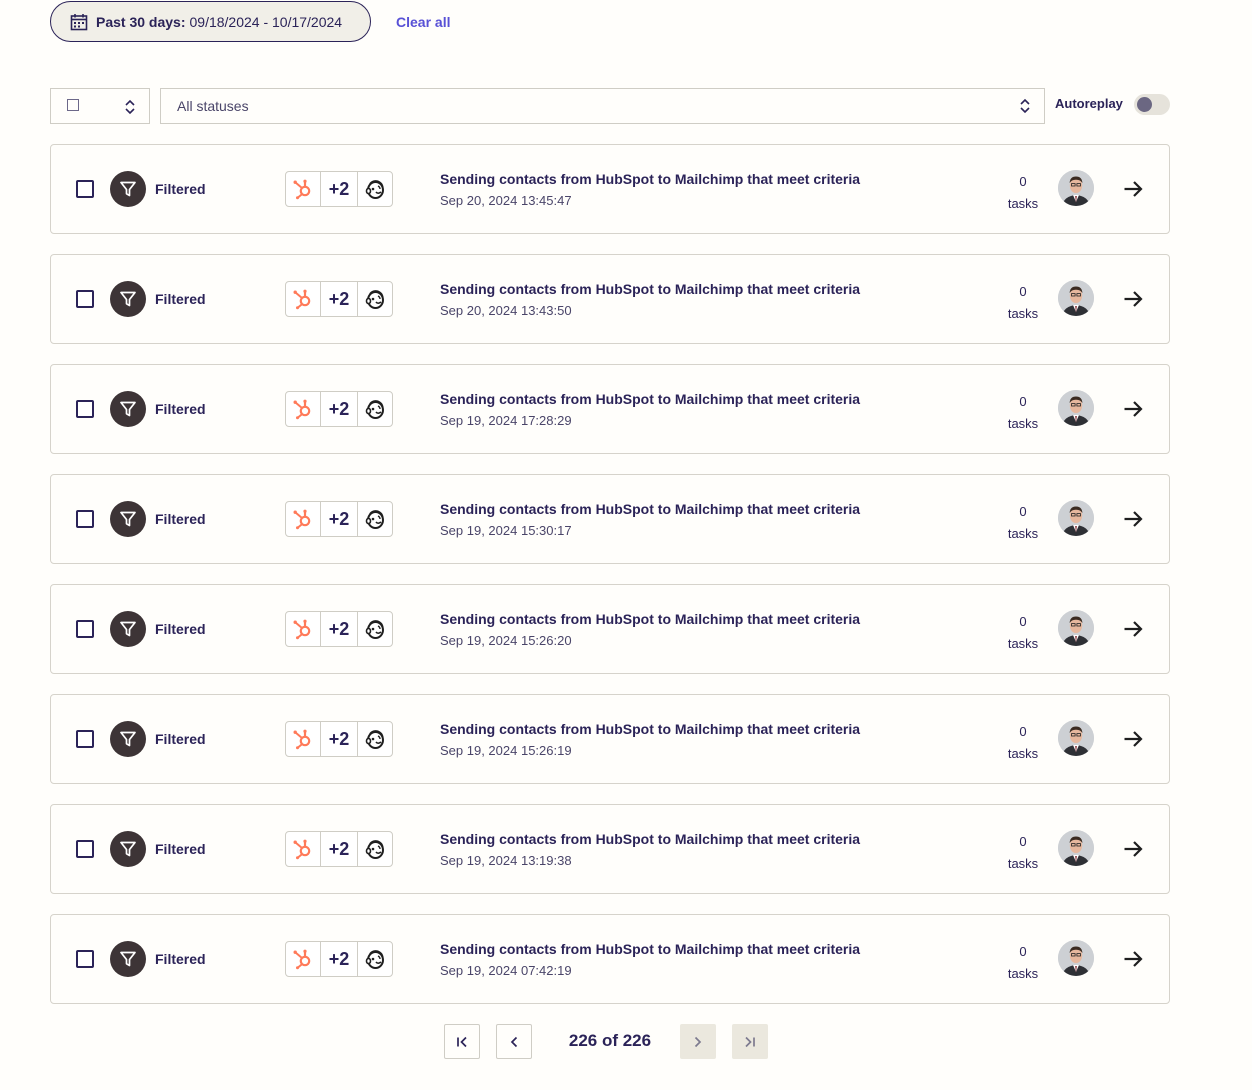 The height and width of the screenshot is (1090, 1252). Describe the element at coordinates (750, 1041) in the screenshot. I see `last-page-button` at that location.